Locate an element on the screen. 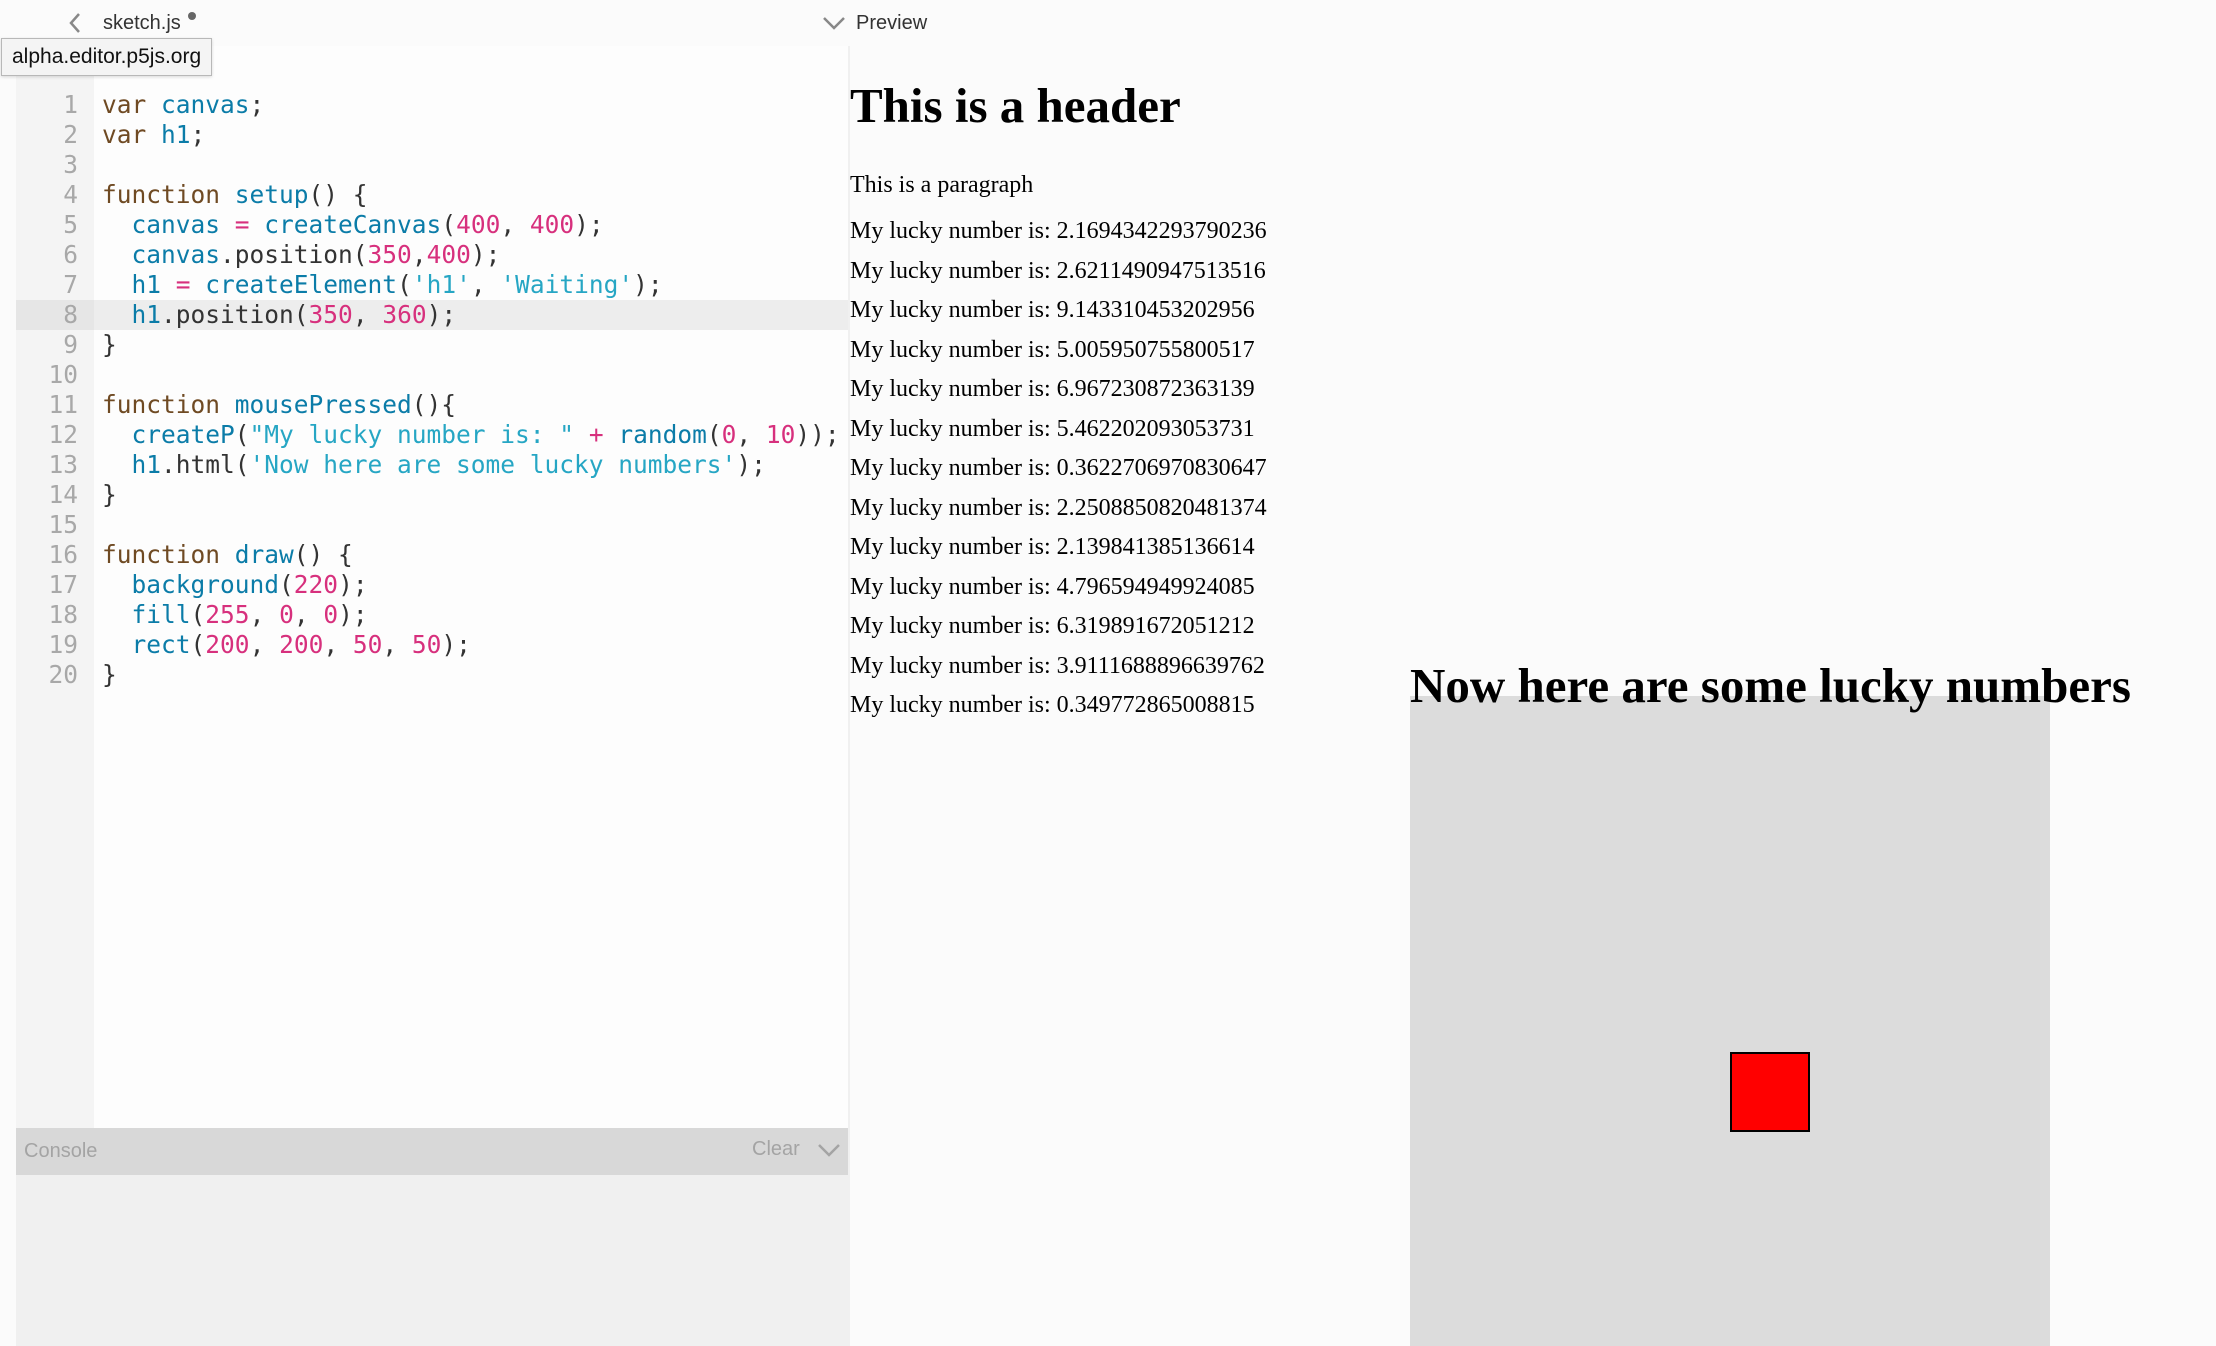 This screenshot has width=2216, height=1346. code-line: 4 function setup() { is located at coordinates (432, 195).